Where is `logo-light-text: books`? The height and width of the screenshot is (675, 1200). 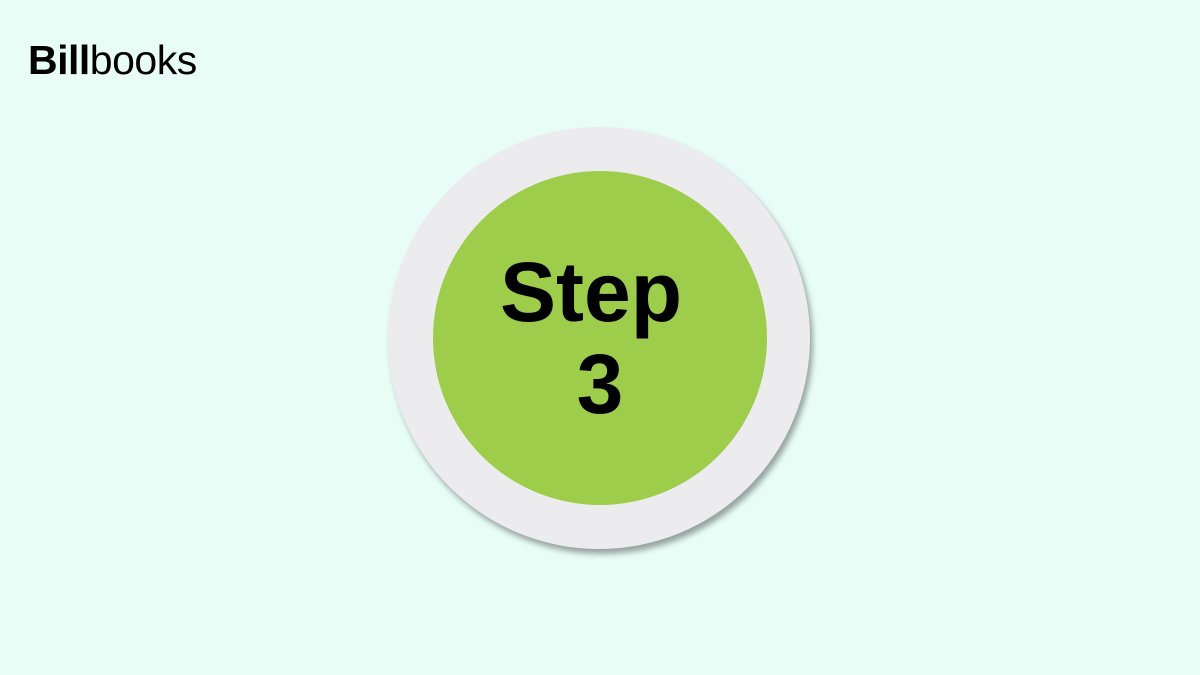 logo-light-text: books is located at coordinates (143, 60).